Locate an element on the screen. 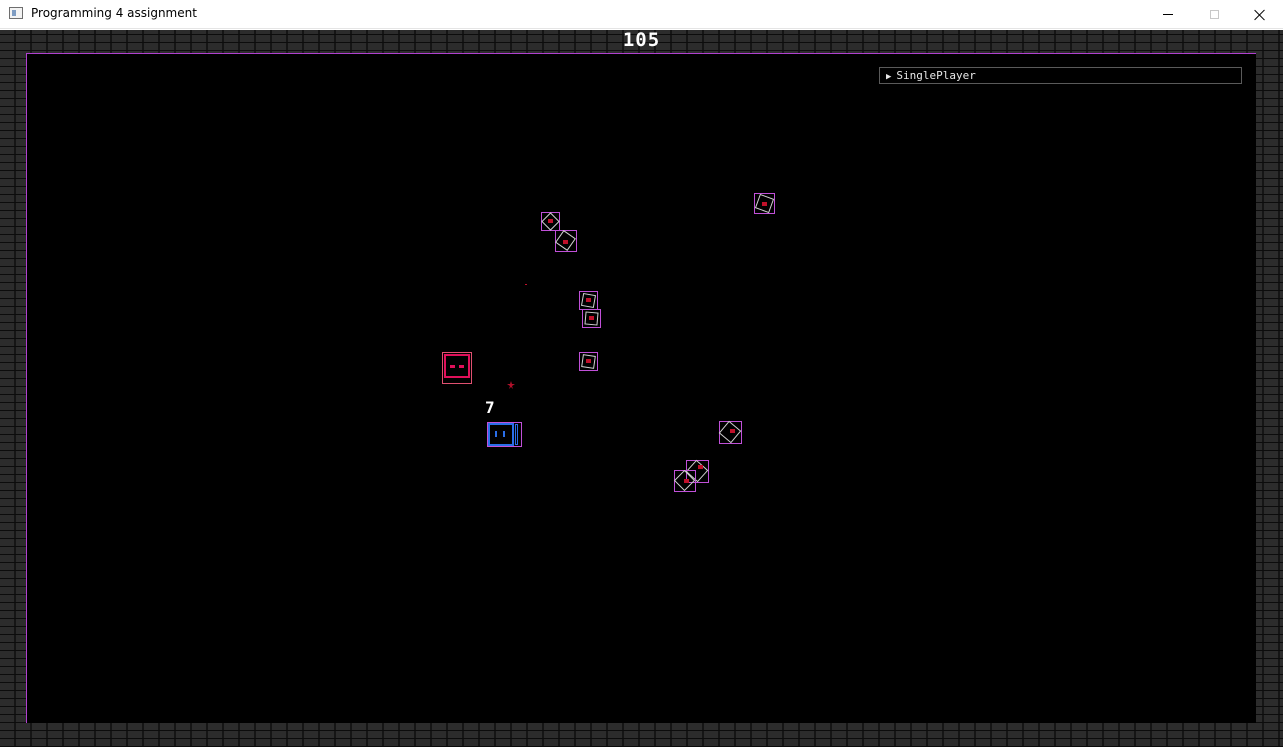 Image resolution: width=1283 pixels, height=747 pixels. blue-player-cannon is located at coordinates (516, 434).